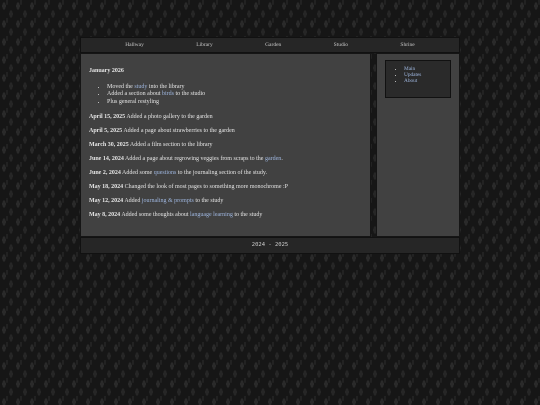 The height and width of the screenshot is (405, 540). Describe the element at coordinates (418, 145) in the screenshot. I see `sidebar: Main Updates About` at that location.